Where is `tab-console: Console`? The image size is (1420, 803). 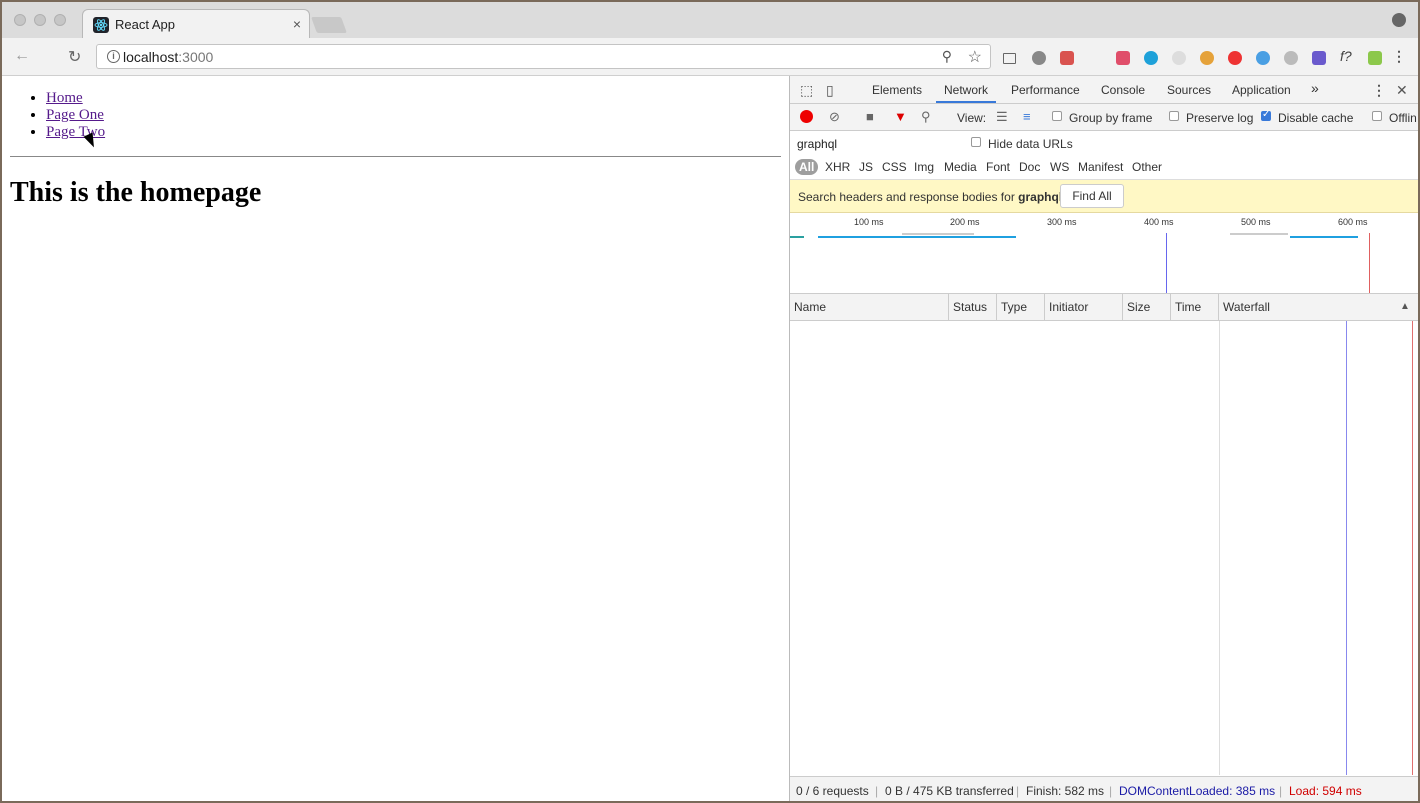 tab-console: Console is located at coordinates (1123, 90).